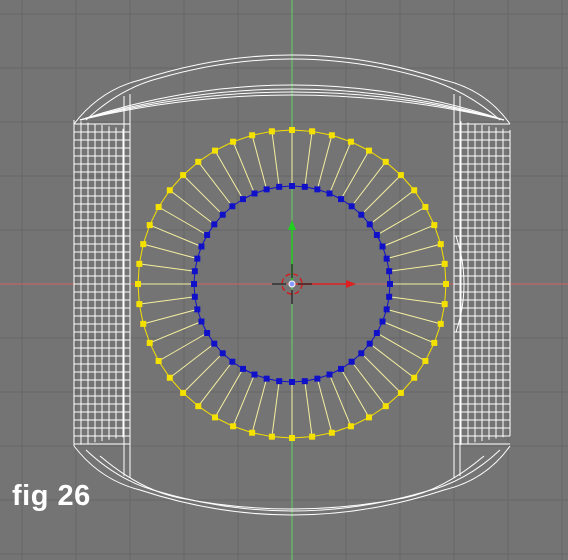  I want to click on transform-gizmo, so click(314, 262).